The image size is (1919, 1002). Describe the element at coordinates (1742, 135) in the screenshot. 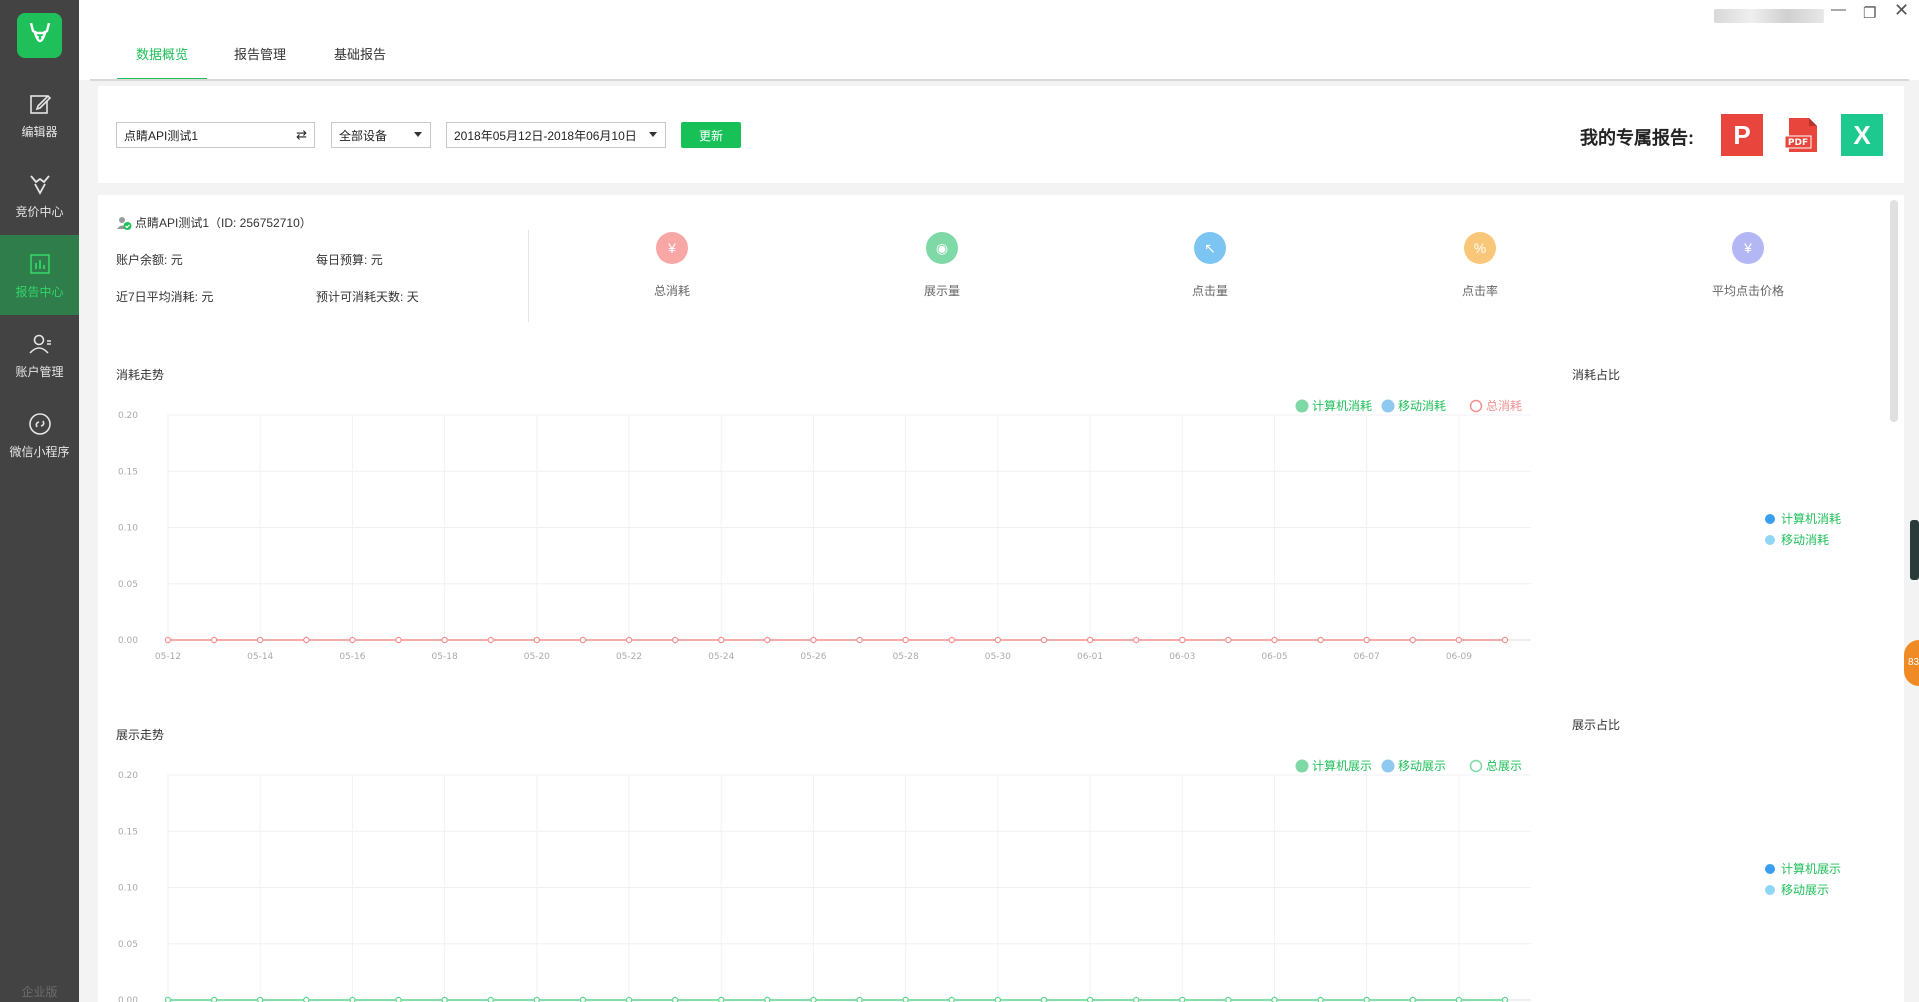

I see `ppt-report-button: P` at that location.